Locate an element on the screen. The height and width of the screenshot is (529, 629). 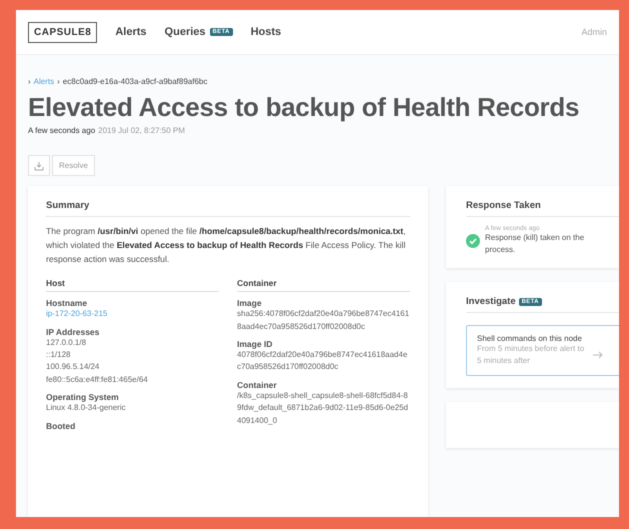
field-label: Booted is located at coordinates (61, 425).